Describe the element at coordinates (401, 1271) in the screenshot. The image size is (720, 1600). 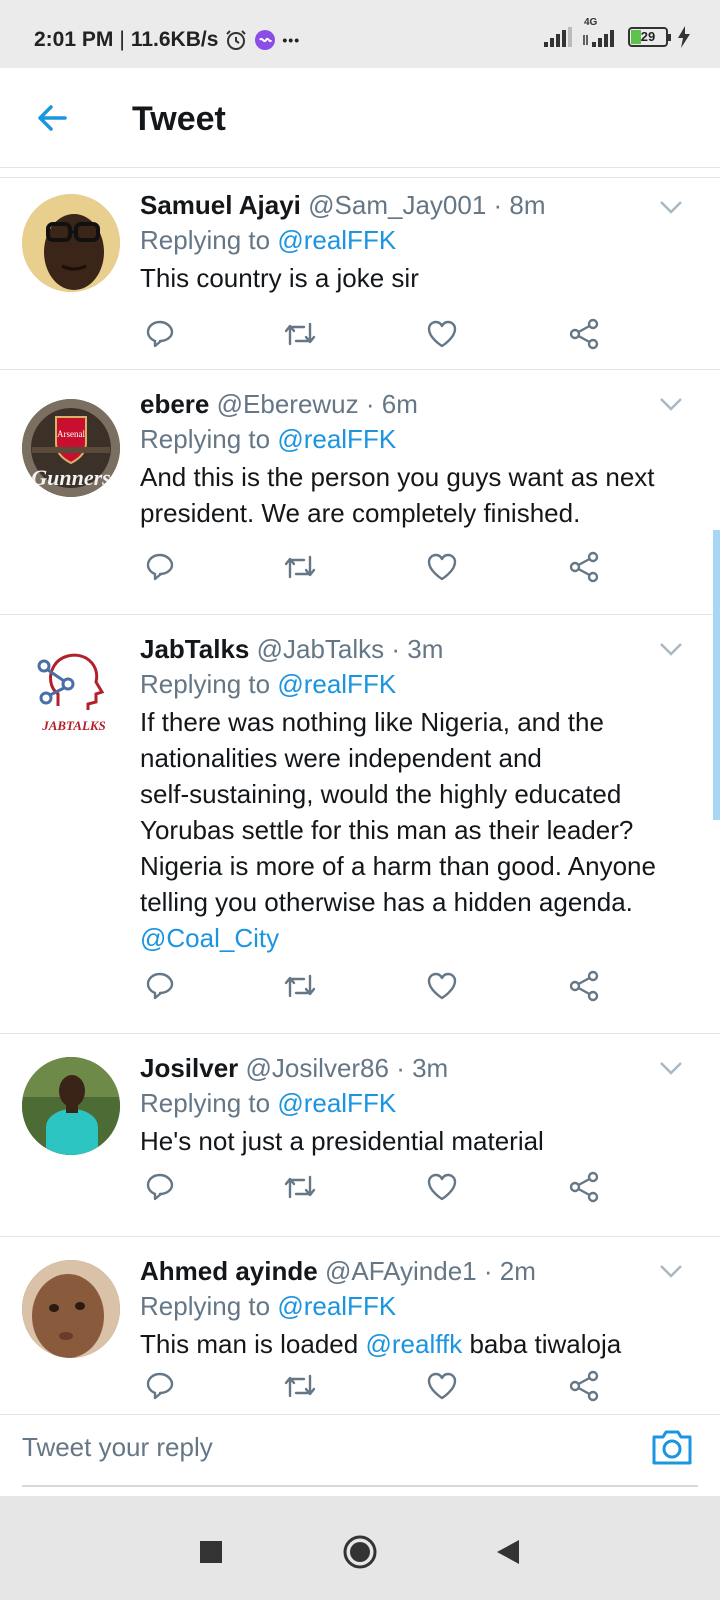
I see `author-handle: @AFAyinde1` at that location.